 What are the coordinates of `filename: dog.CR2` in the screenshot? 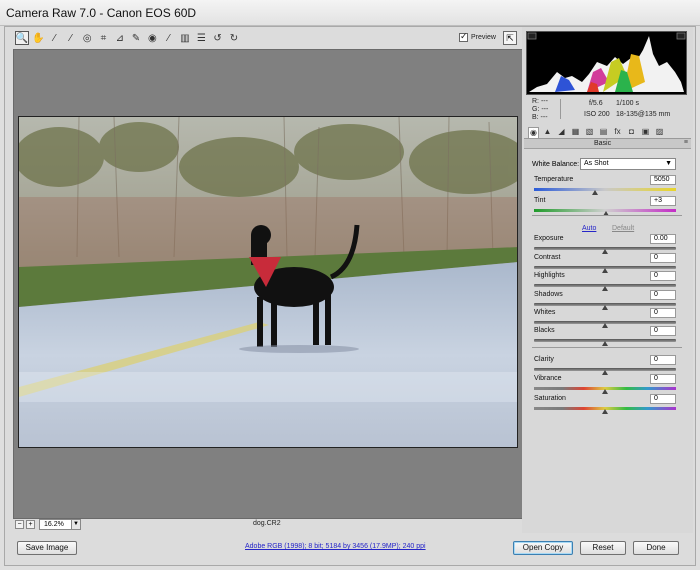 It's located at (267, 523).